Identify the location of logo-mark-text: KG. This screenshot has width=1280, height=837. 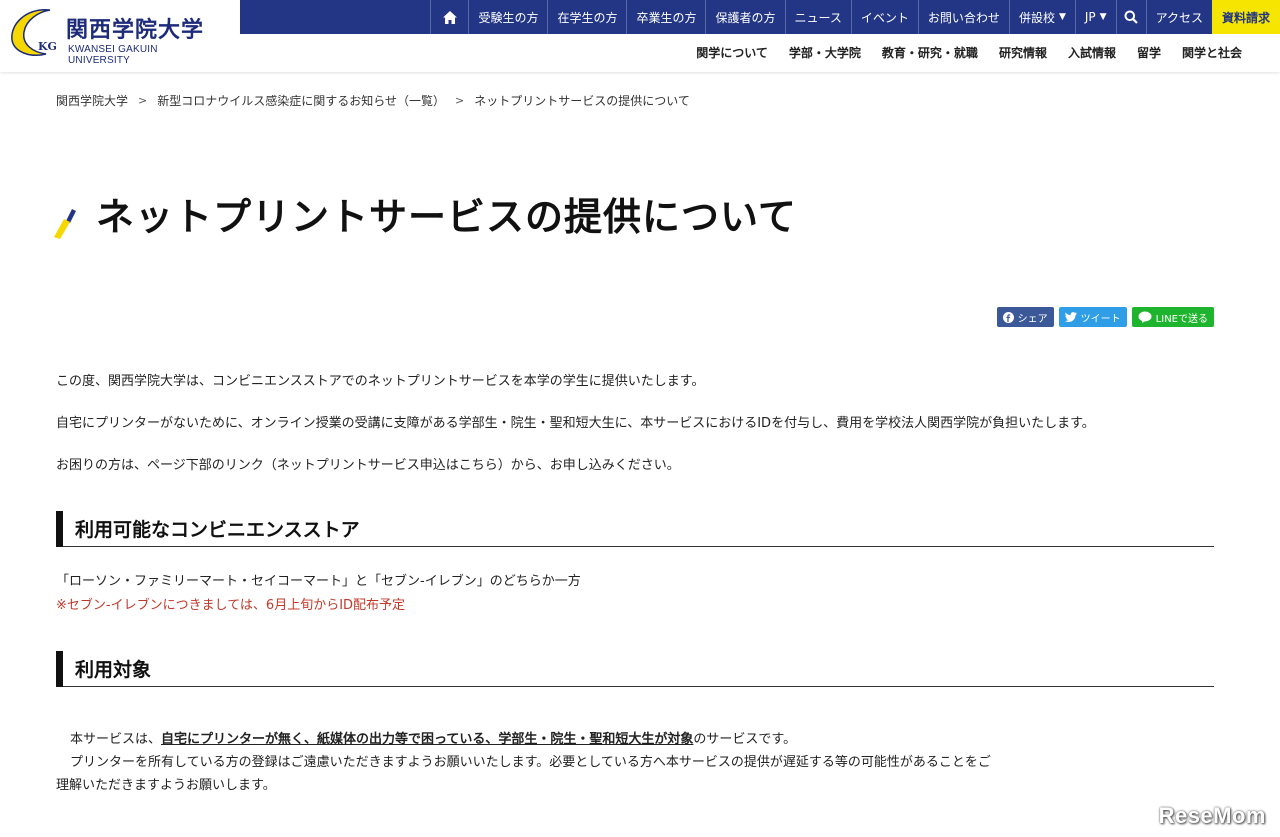
(47, 46).